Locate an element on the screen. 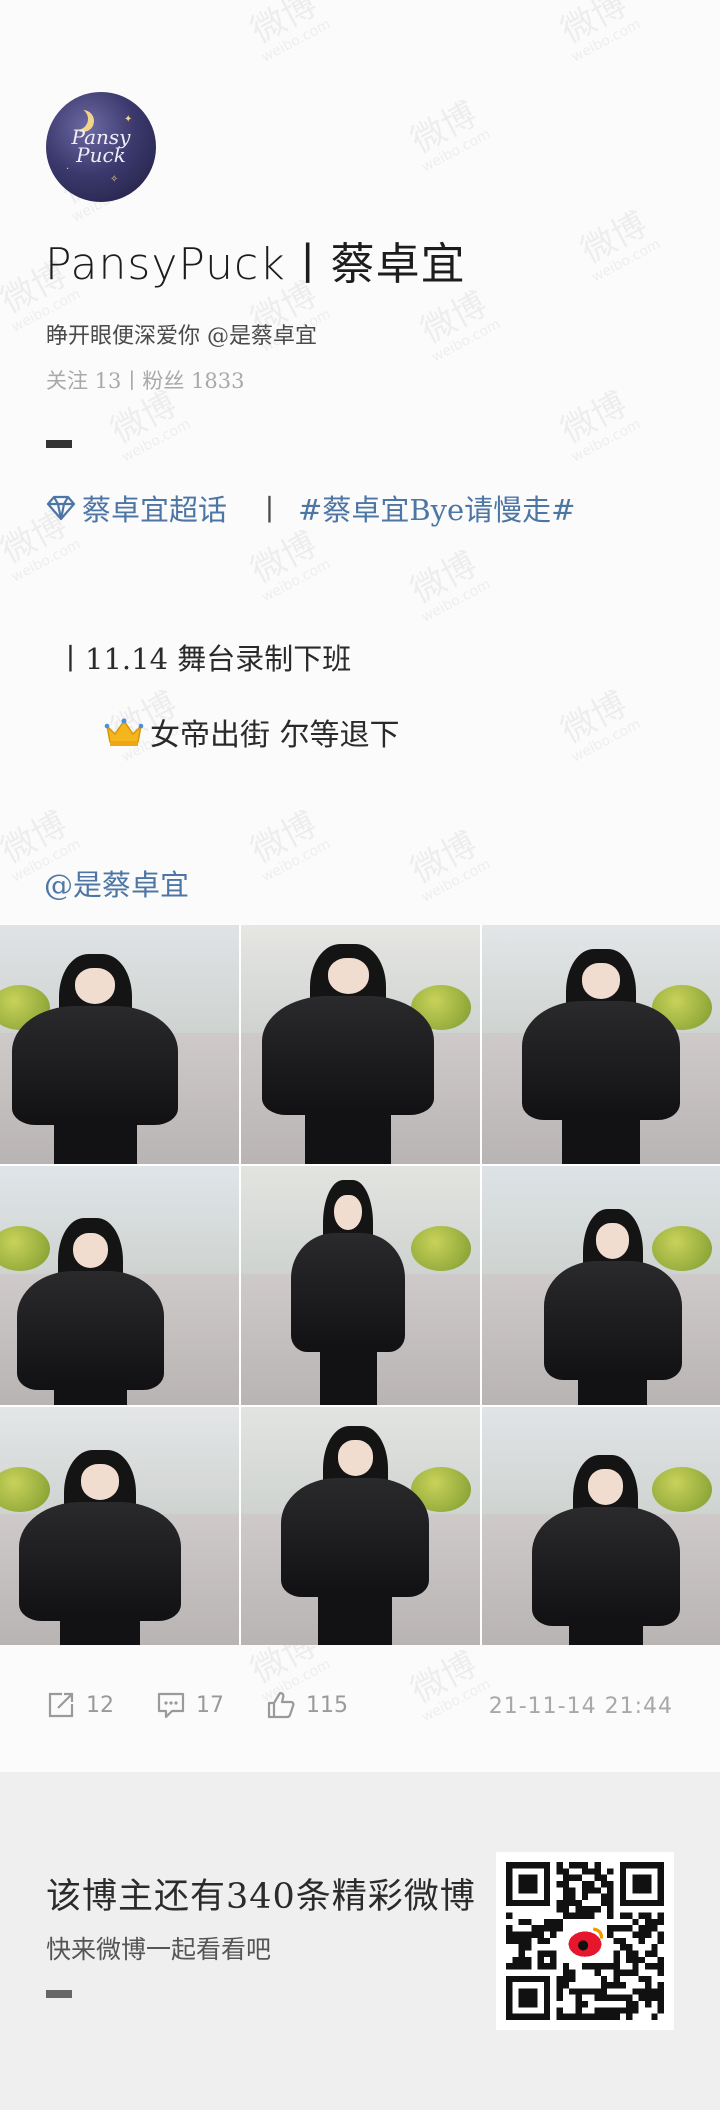 The width and height of the screenshot is (720, 2110). star-icon: · is located at coordinates (68, 169).